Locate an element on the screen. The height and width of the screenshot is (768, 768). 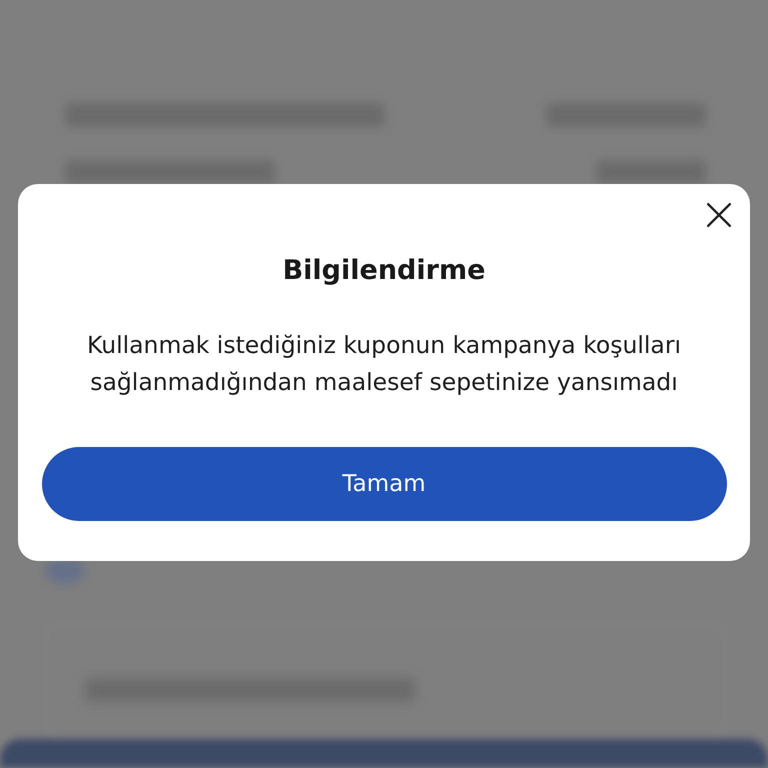
dialog-message: Kullanmak istediğiniz kuponun kampanya koşulları sağlanmadığından maalesef sepetinize yansımadı is located at coordinates (384, 364).